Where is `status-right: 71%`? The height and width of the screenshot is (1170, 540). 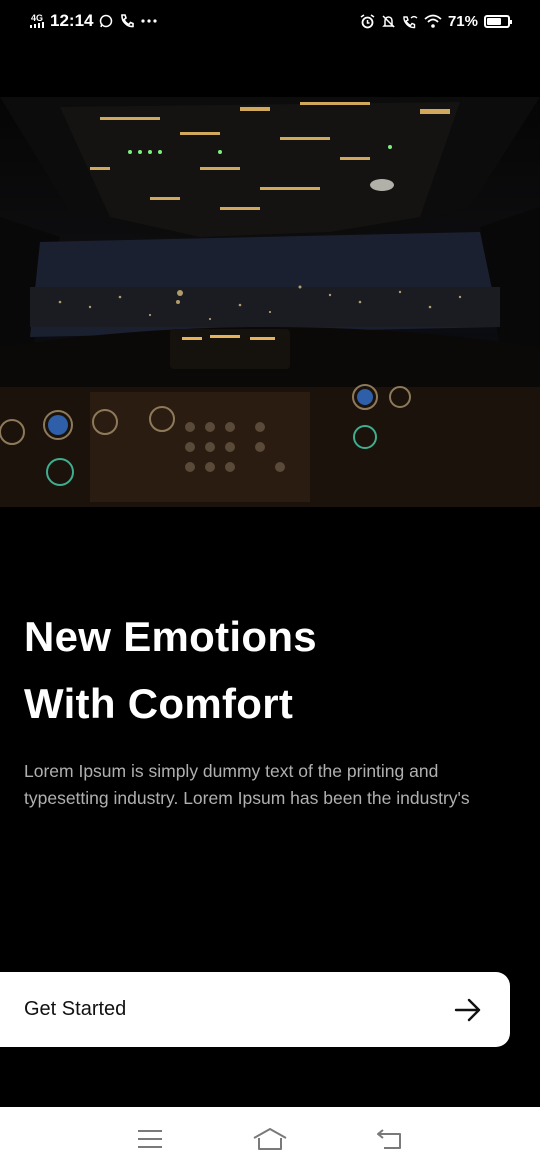
status-right: 71% is located at coordinates (436, 21).